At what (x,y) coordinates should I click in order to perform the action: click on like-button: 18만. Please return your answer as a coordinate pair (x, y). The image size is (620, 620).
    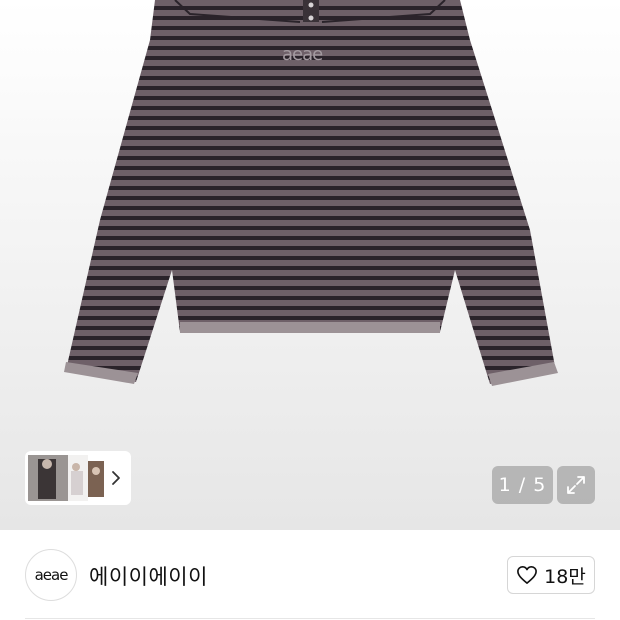
    Looking at the image, I should click on (551, 575).